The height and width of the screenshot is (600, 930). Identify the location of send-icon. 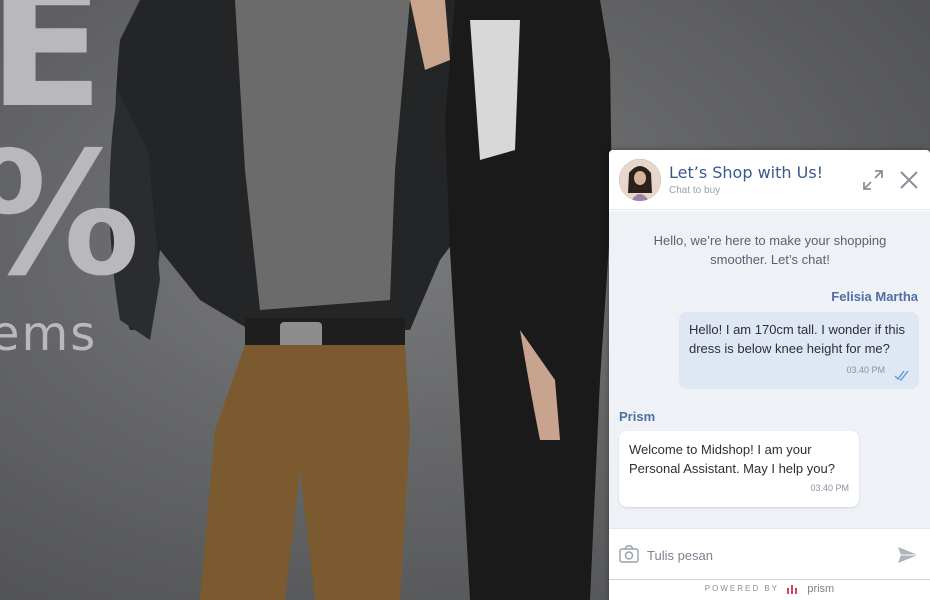
(908, 555).